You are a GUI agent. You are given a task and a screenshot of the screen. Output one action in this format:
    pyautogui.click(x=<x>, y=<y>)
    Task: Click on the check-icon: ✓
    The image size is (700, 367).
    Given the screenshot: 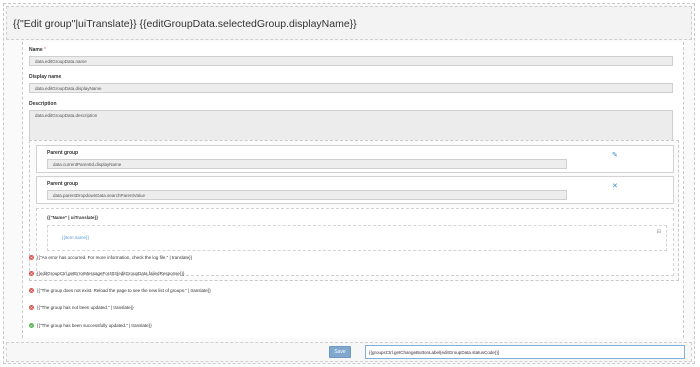 What is the action you would take?
    pyautogui.click(x=31, y=326)
    